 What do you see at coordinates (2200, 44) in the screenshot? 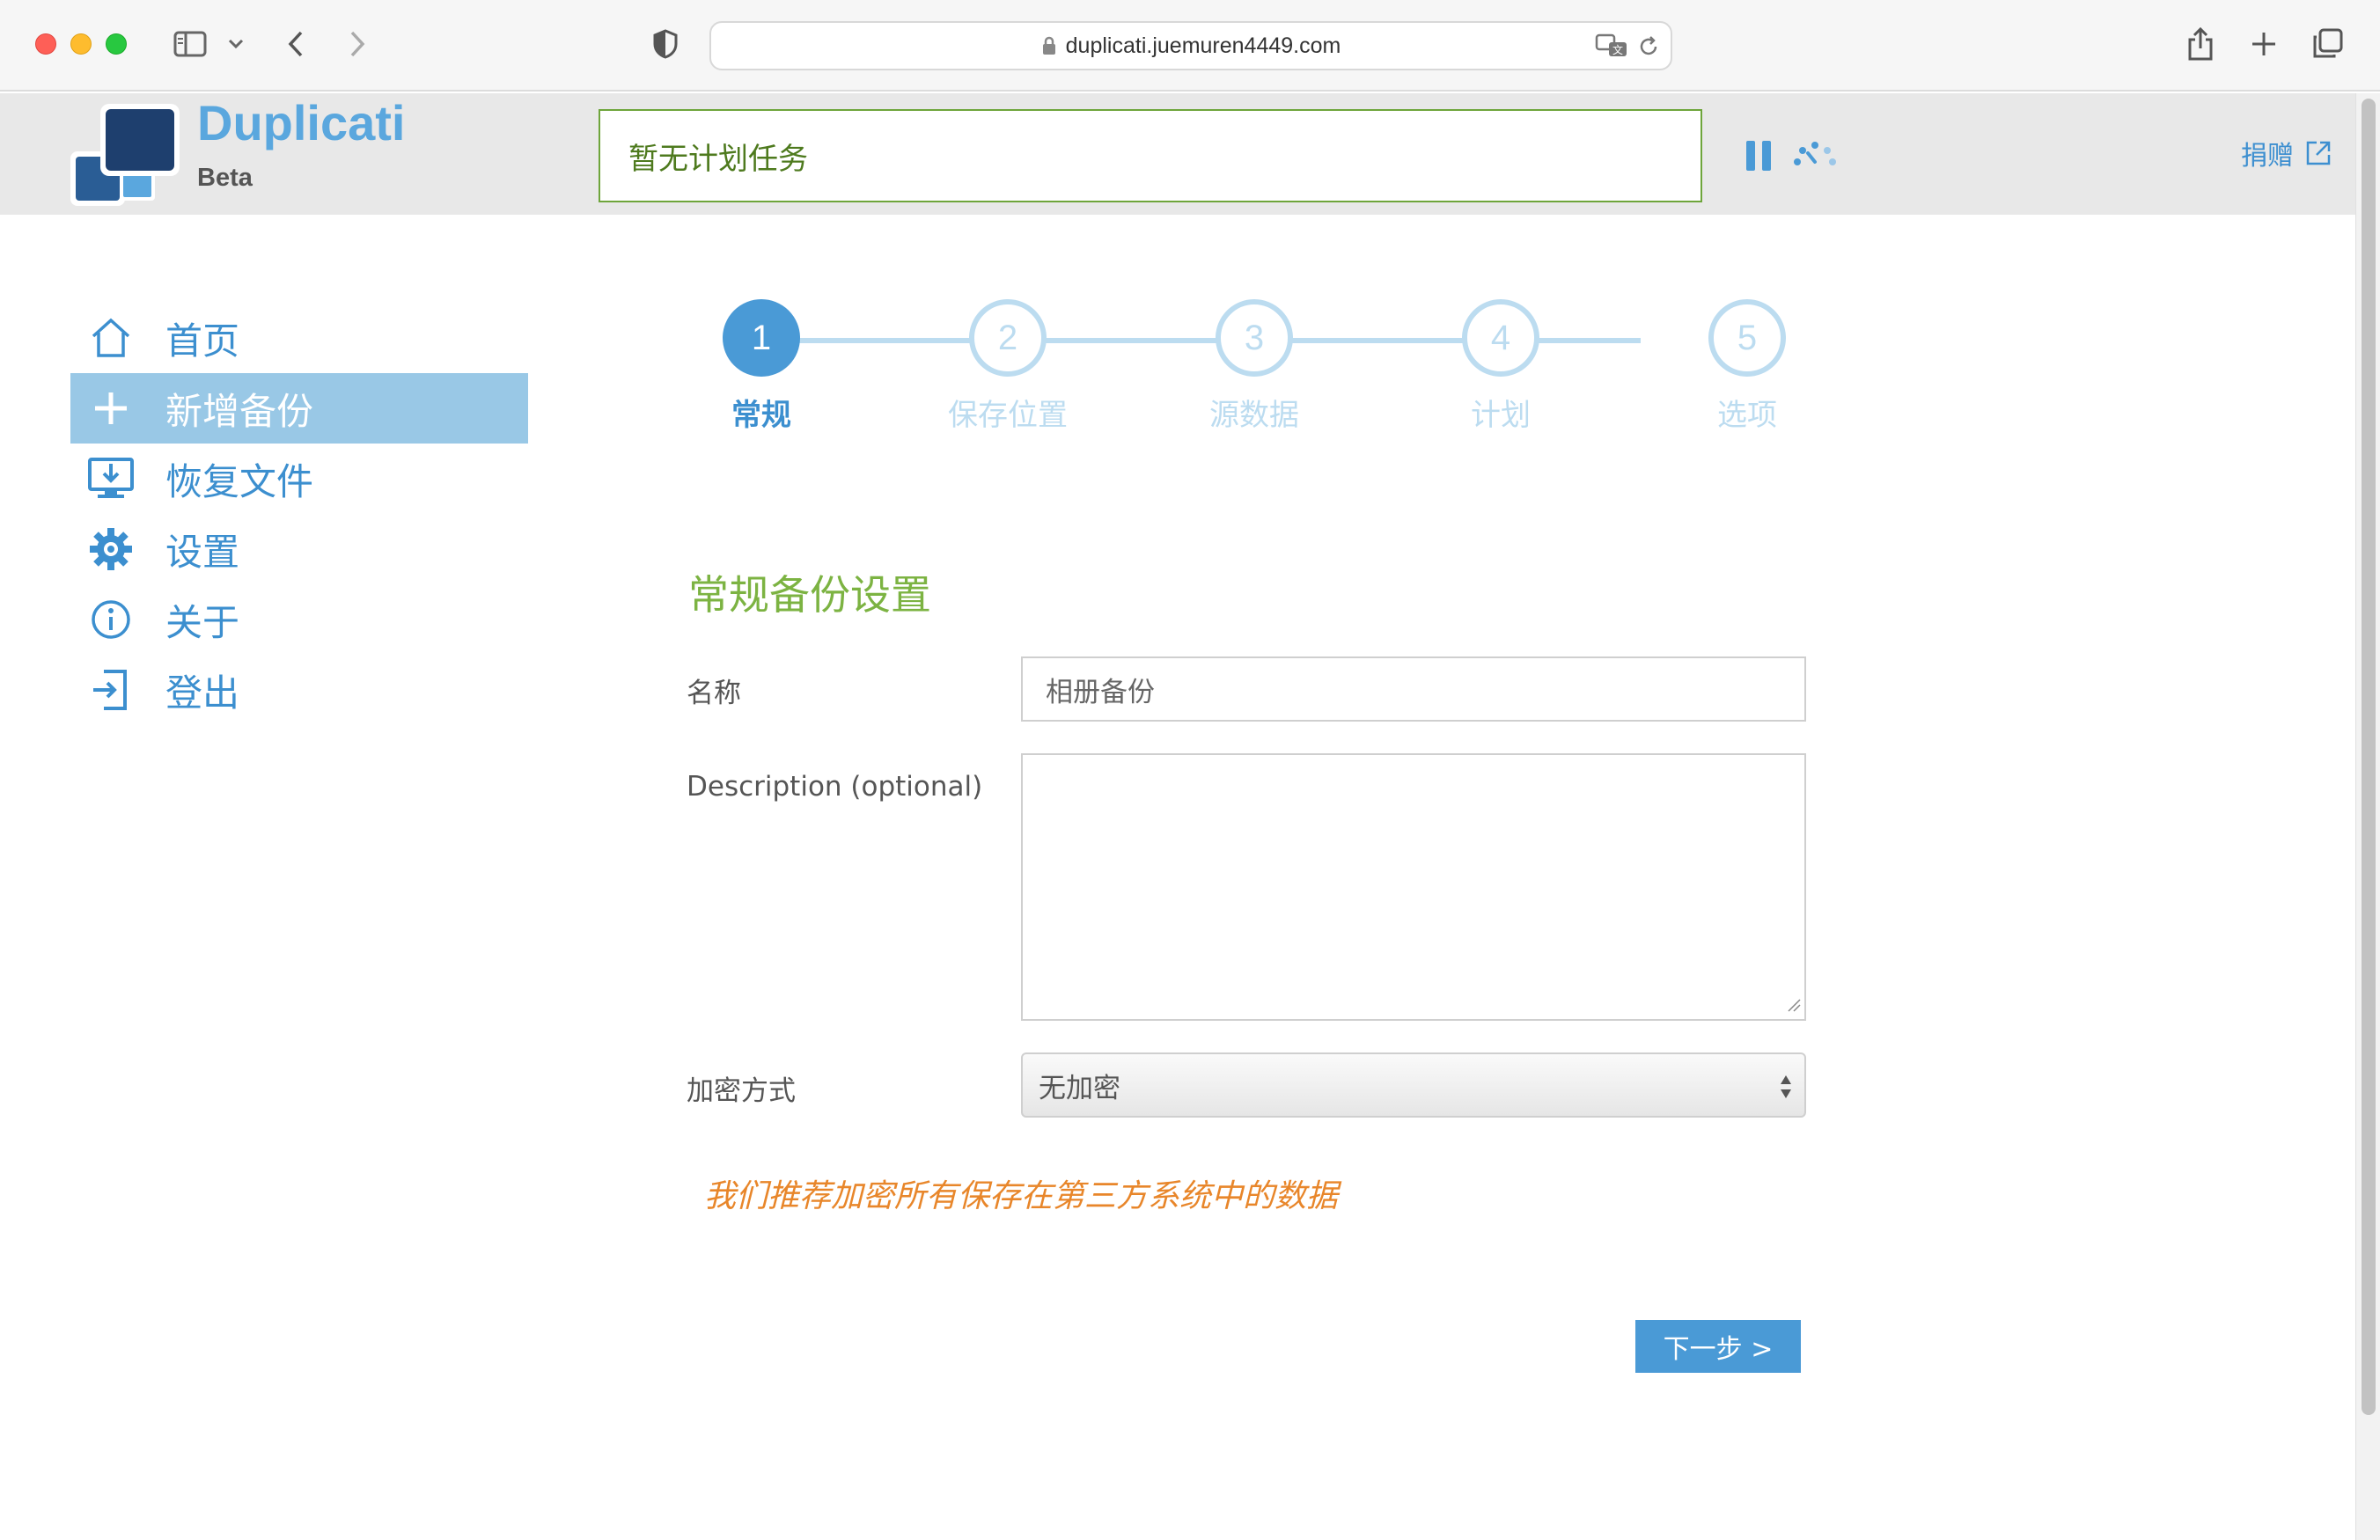
I see `share-icon` at bounding box center [2200, 44].